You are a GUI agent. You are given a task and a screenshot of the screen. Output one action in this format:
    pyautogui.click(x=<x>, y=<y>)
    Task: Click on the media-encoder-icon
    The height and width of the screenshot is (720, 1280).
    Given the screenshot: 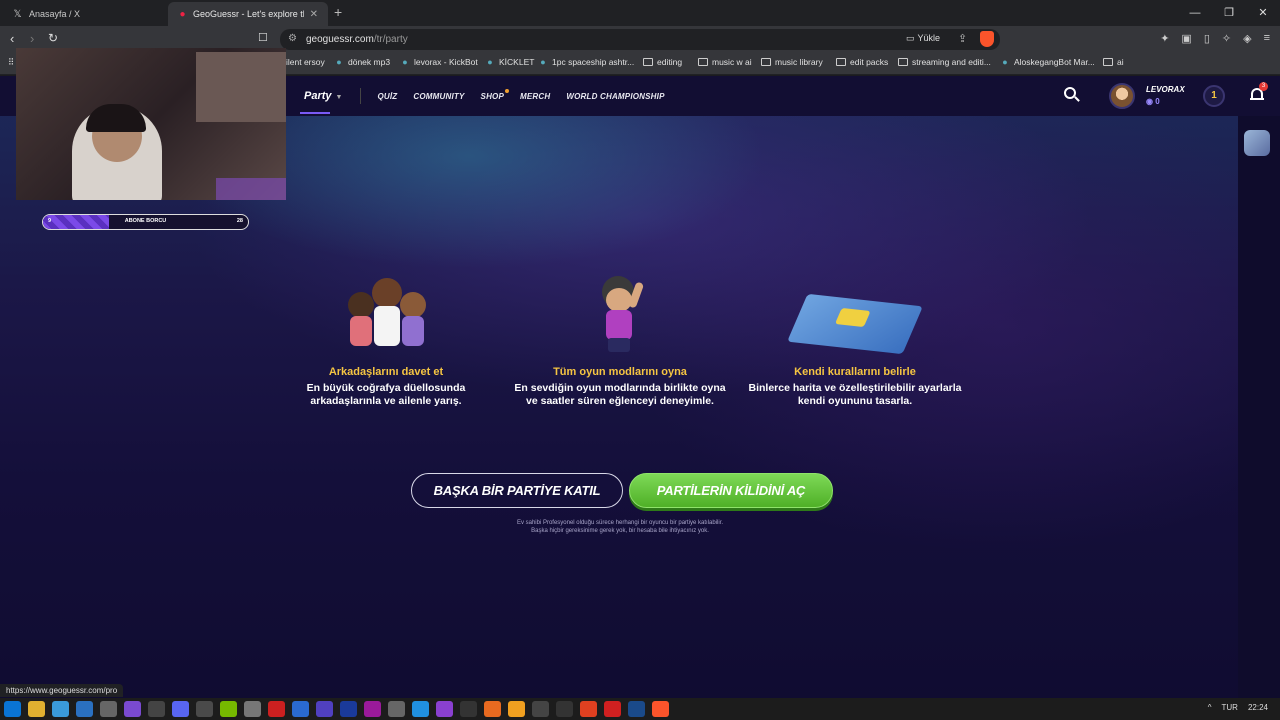 What is the action you would take?
    pyautogui.click(x=324, y=709)
    